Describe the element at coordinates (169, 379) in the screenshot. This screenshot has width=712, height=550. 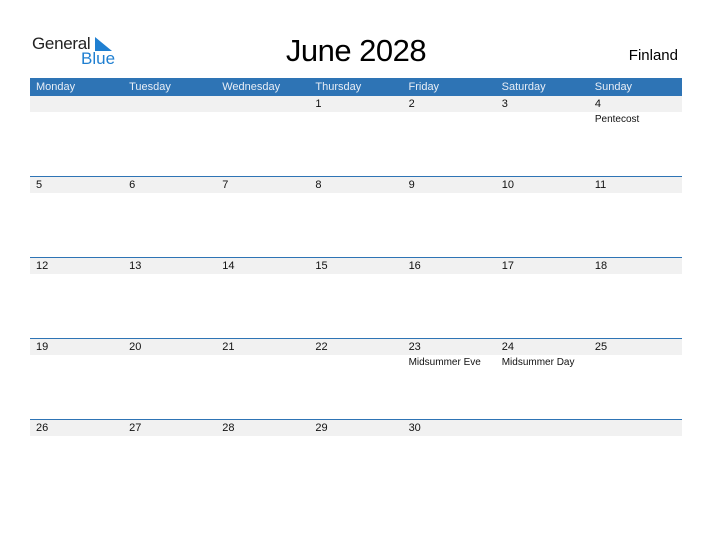
I see `day-cell: 20` at that location.